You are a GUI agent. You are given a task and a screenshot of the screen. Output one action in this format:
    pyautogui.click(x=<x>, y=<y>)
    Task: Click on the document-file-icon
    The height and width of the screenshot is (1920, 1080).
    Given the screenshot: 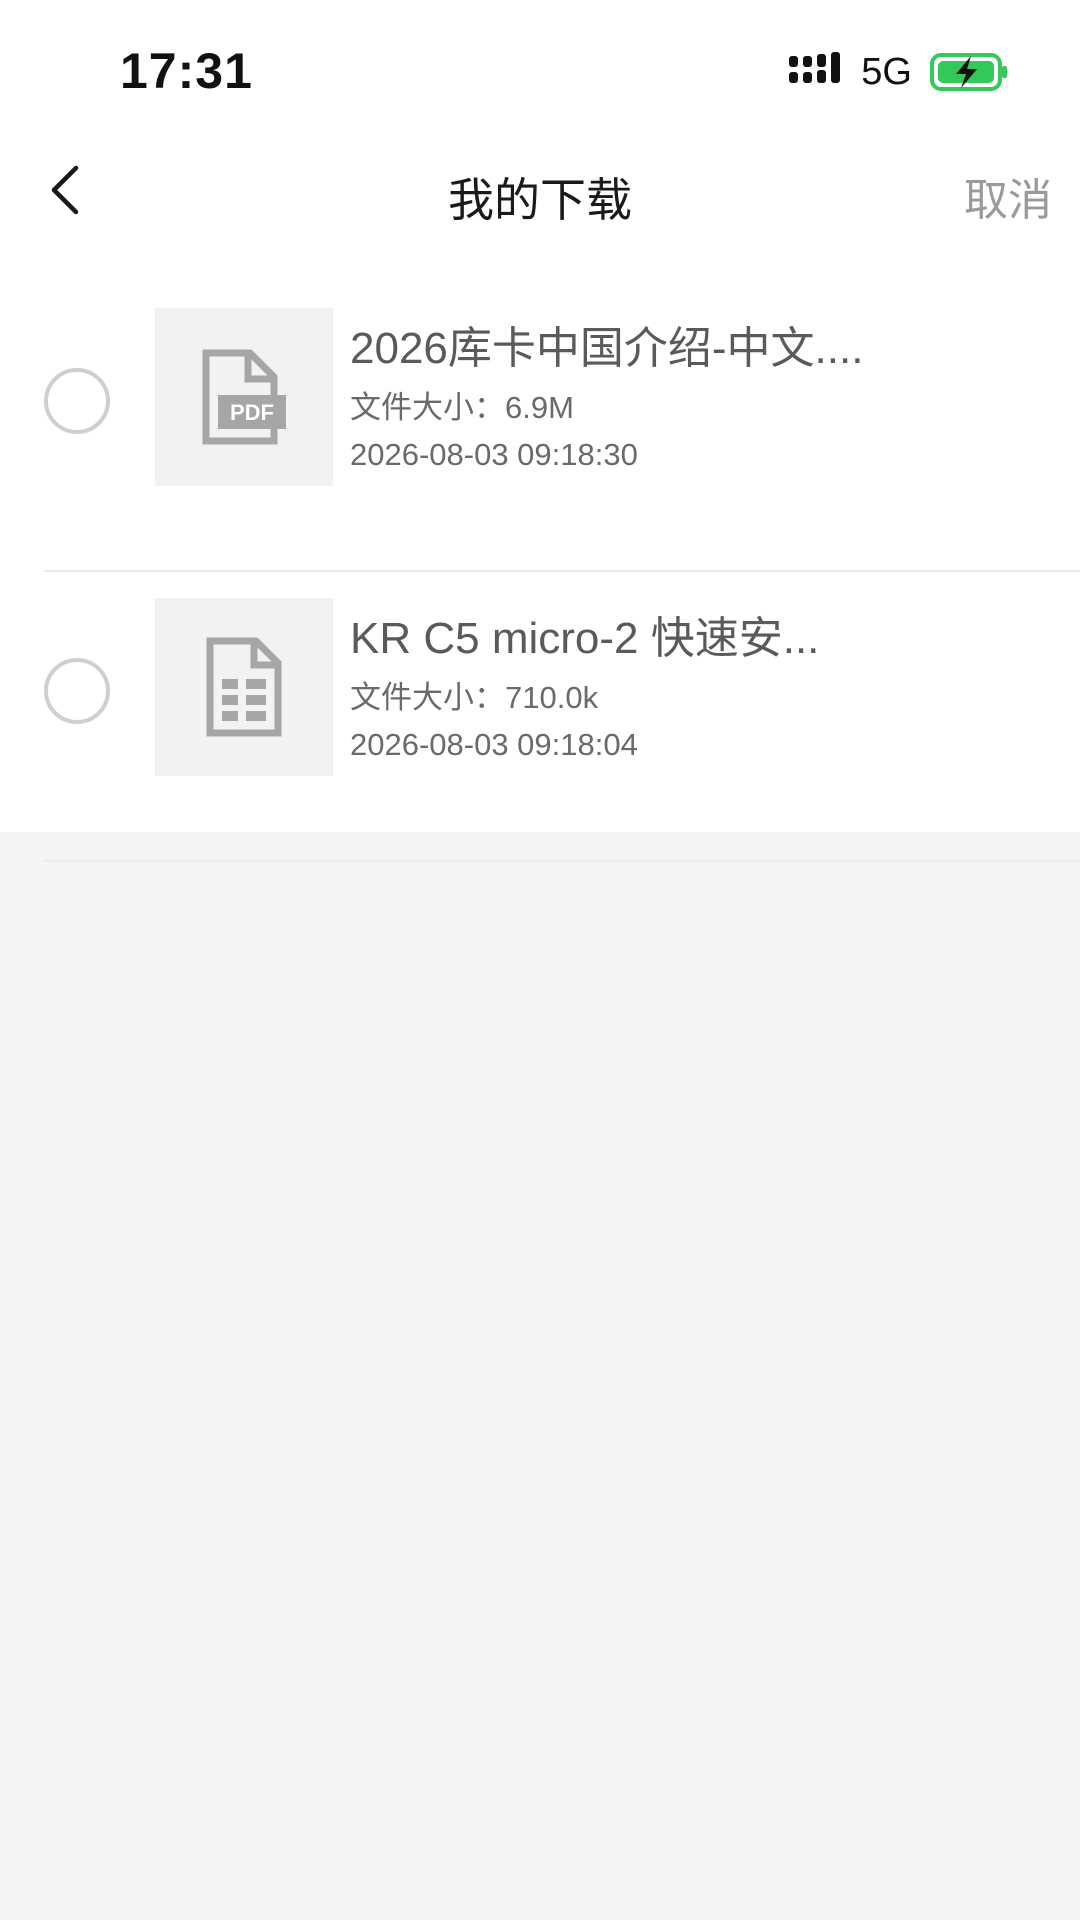 What is the action you would take?
    pyautogui.click(x=244, y=687)
    